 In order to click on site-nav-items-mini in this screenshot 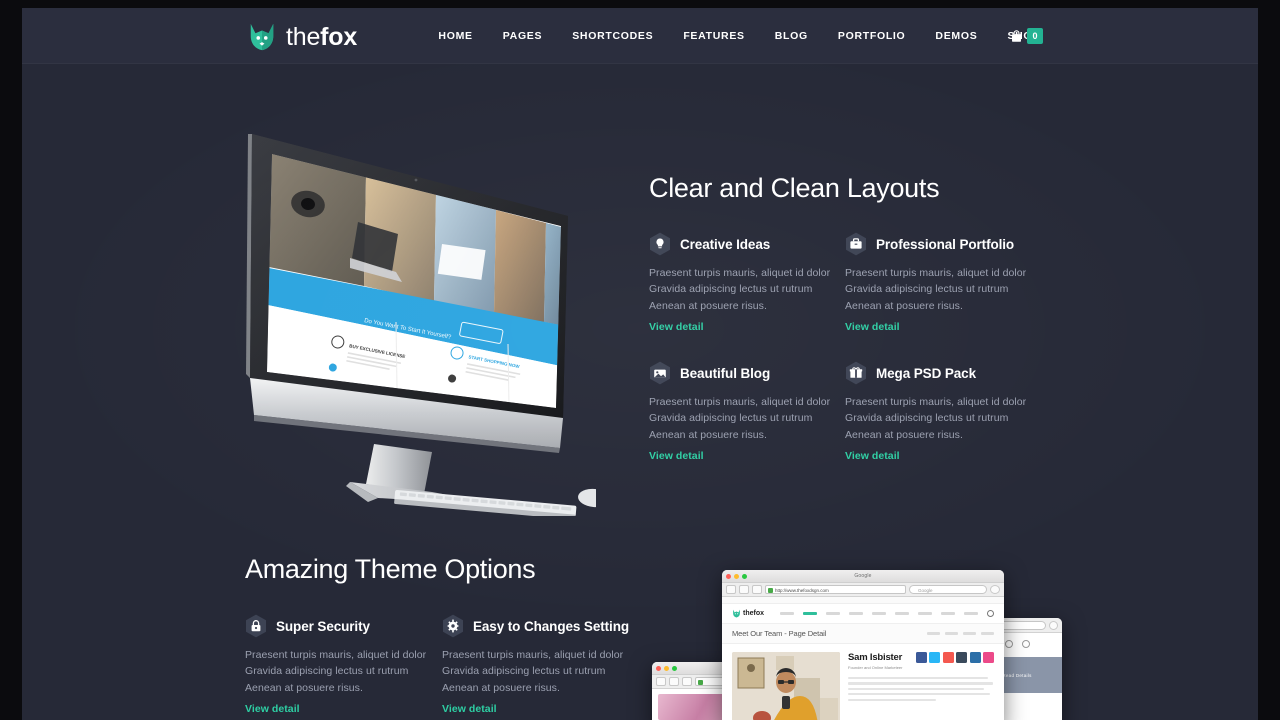, I will do `click(879, 613)`.